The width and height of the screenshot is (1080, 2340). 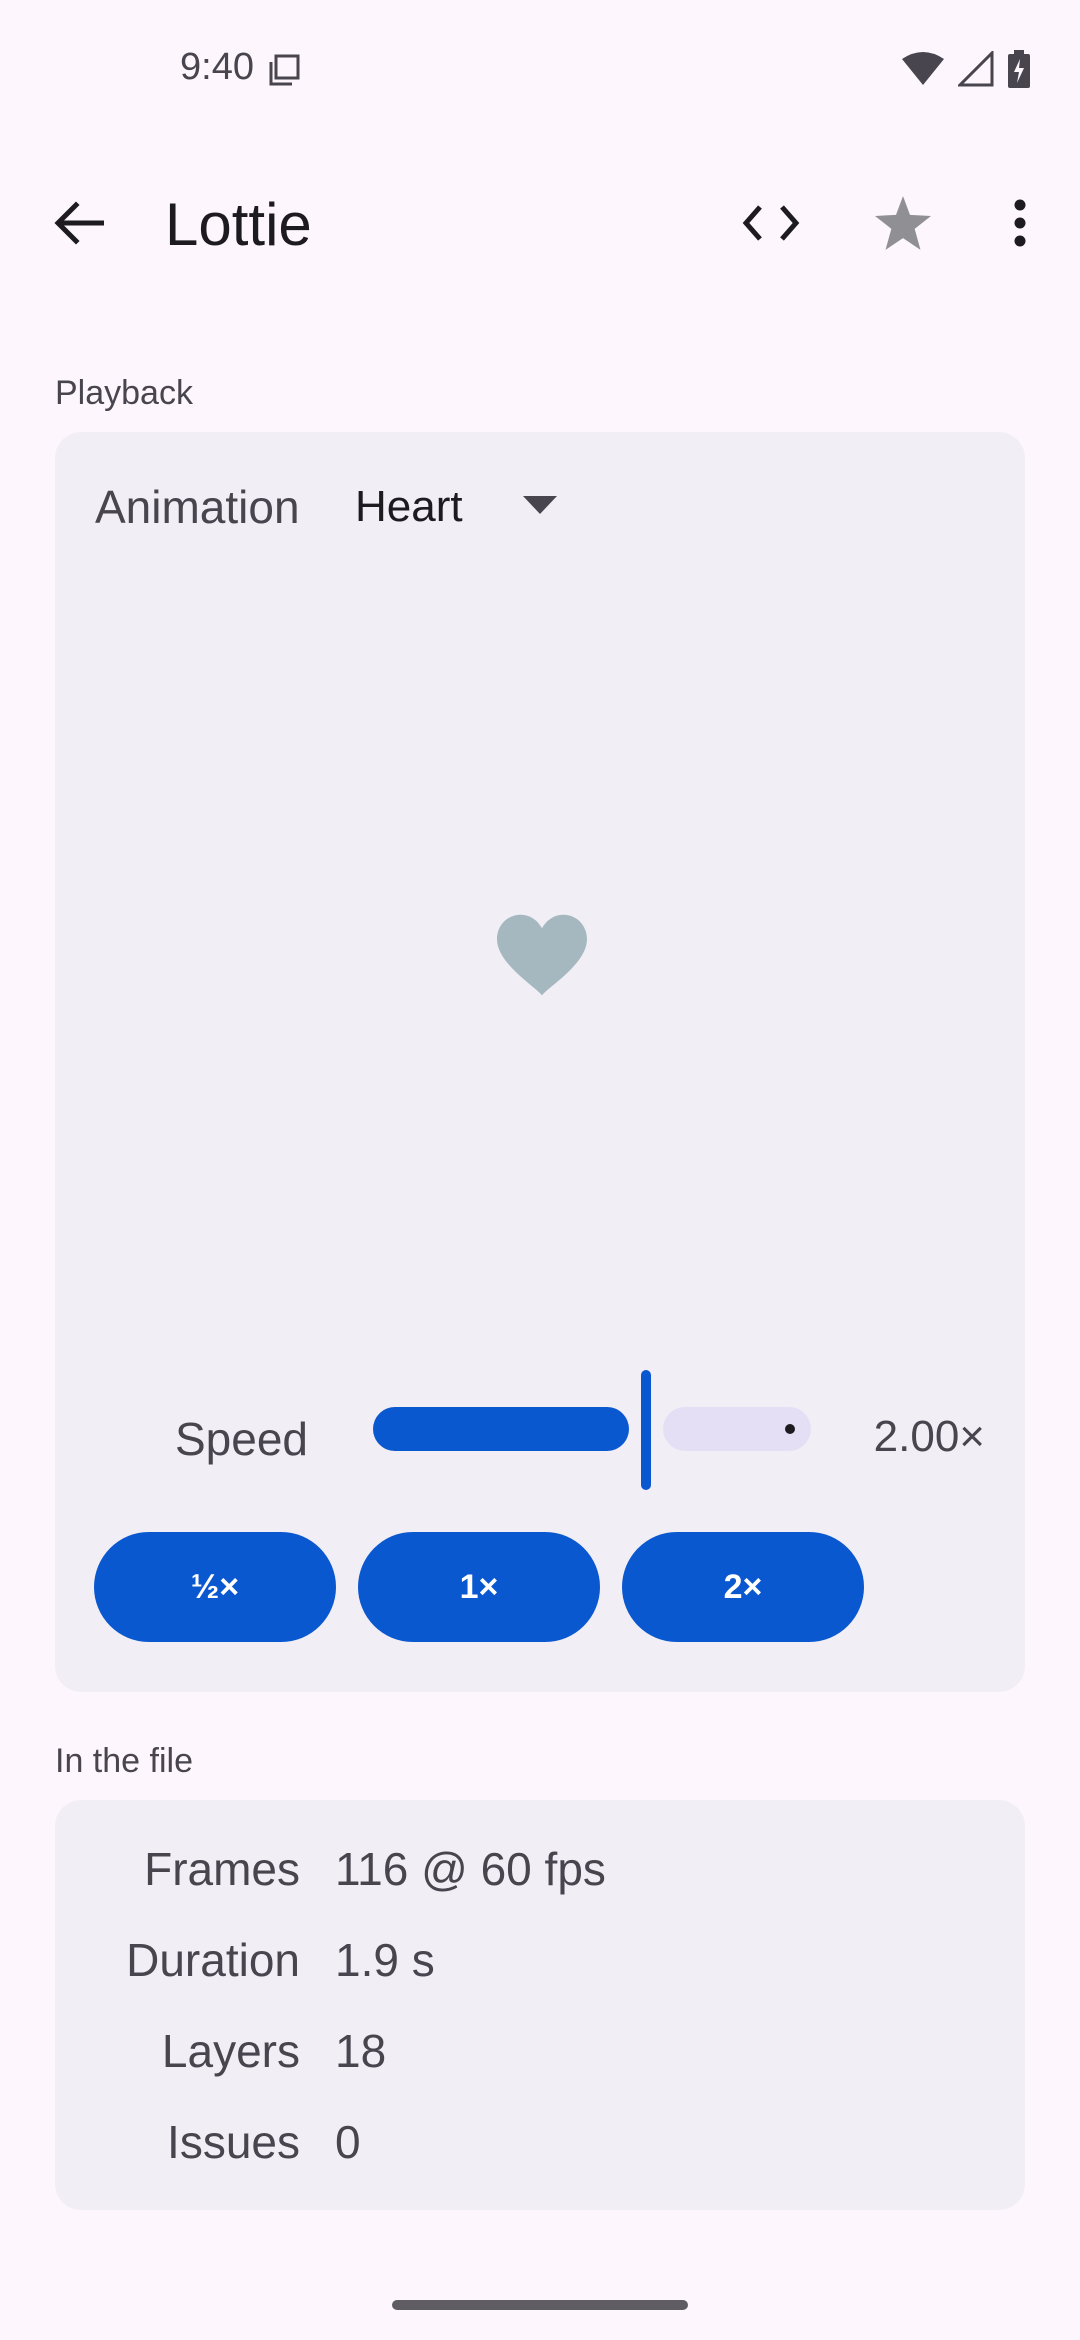 What do you see at coordinates (470, 1869) in the screenshot?
I see `info-value: 116 @ 60 fps` at bounding box center [470, 1869].